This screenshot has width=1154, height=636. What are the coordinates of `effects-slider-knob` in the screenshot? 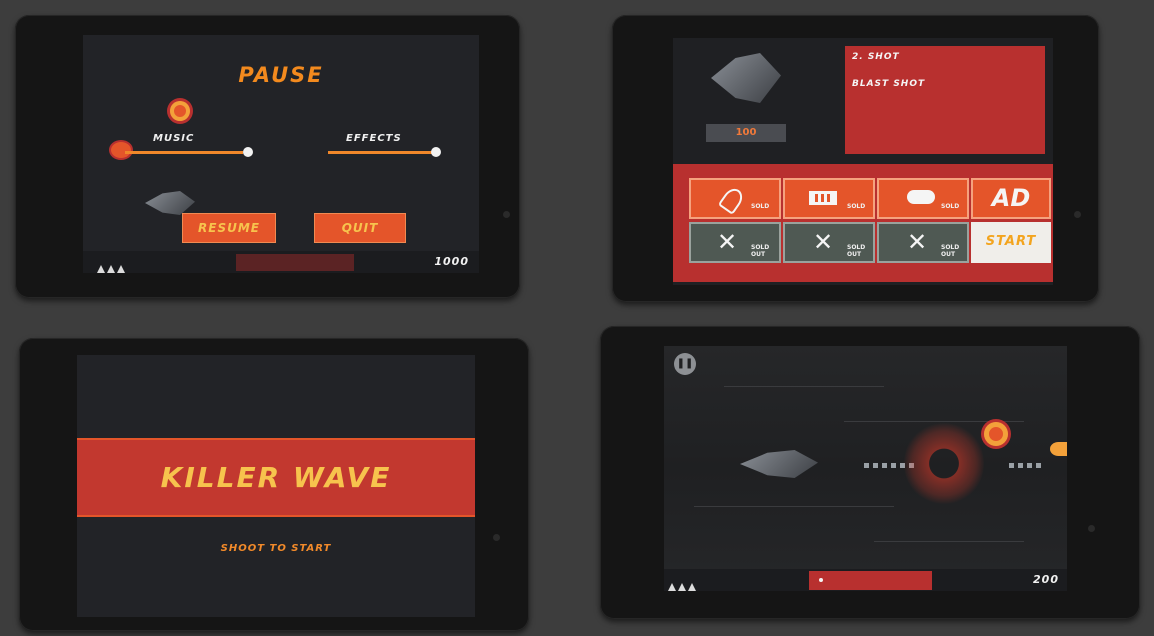 It's located at (436, 152).